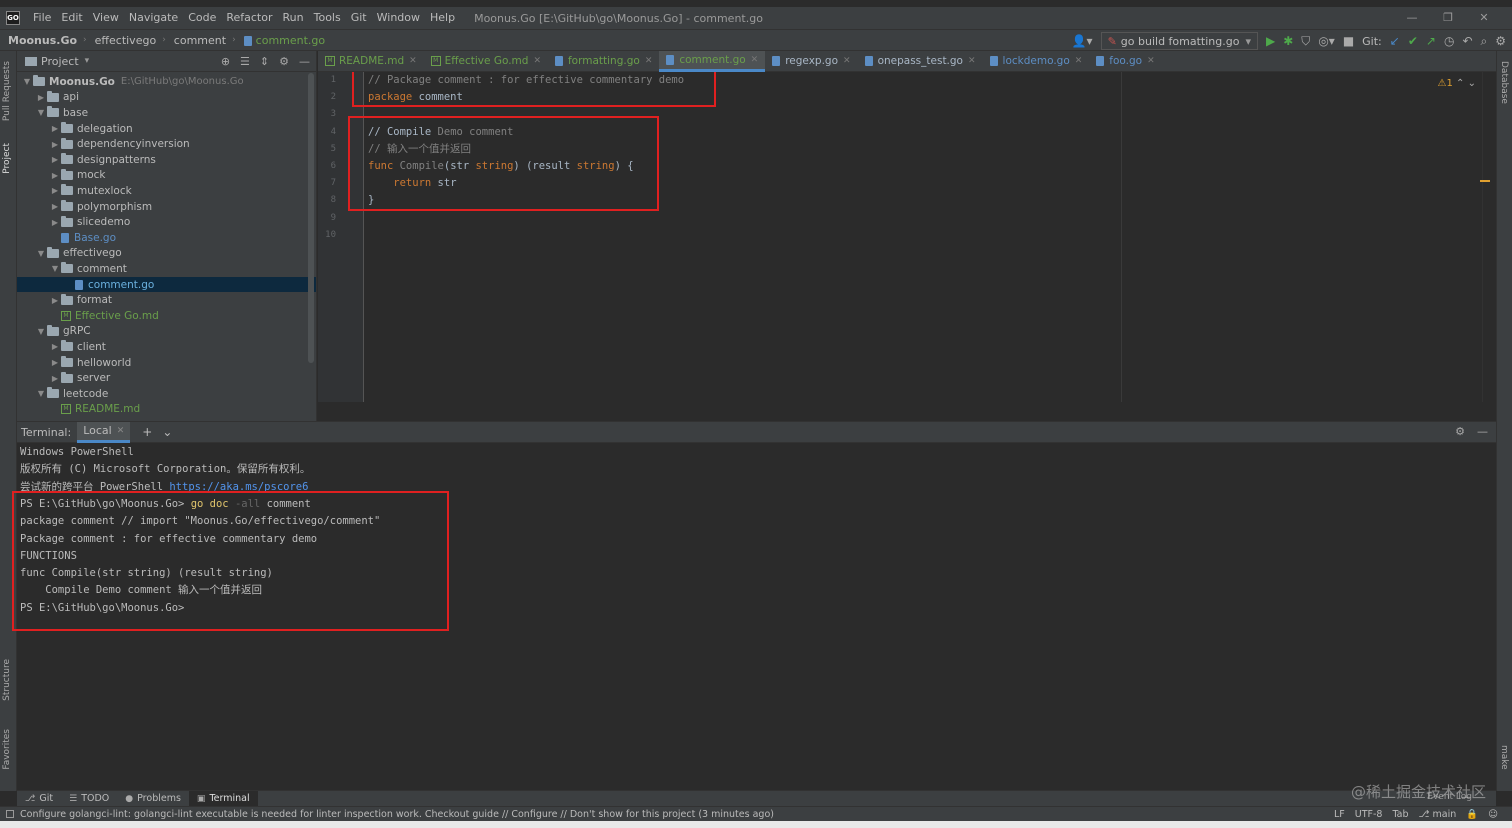 This screenshot has width=1512, height=828. Describe the element at coordinates (166, 222) in the screenshot. I see `tree-item-slicedemo: ▶ slicedemo` at that location.